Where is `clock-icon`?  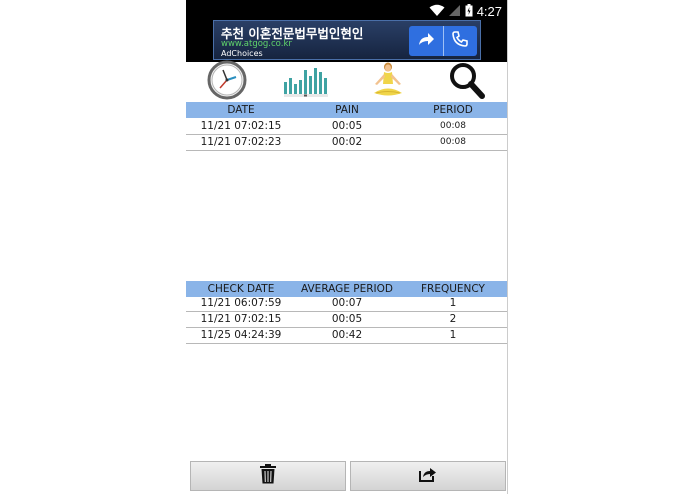
clock-icon is located at coordinates (227, 82).